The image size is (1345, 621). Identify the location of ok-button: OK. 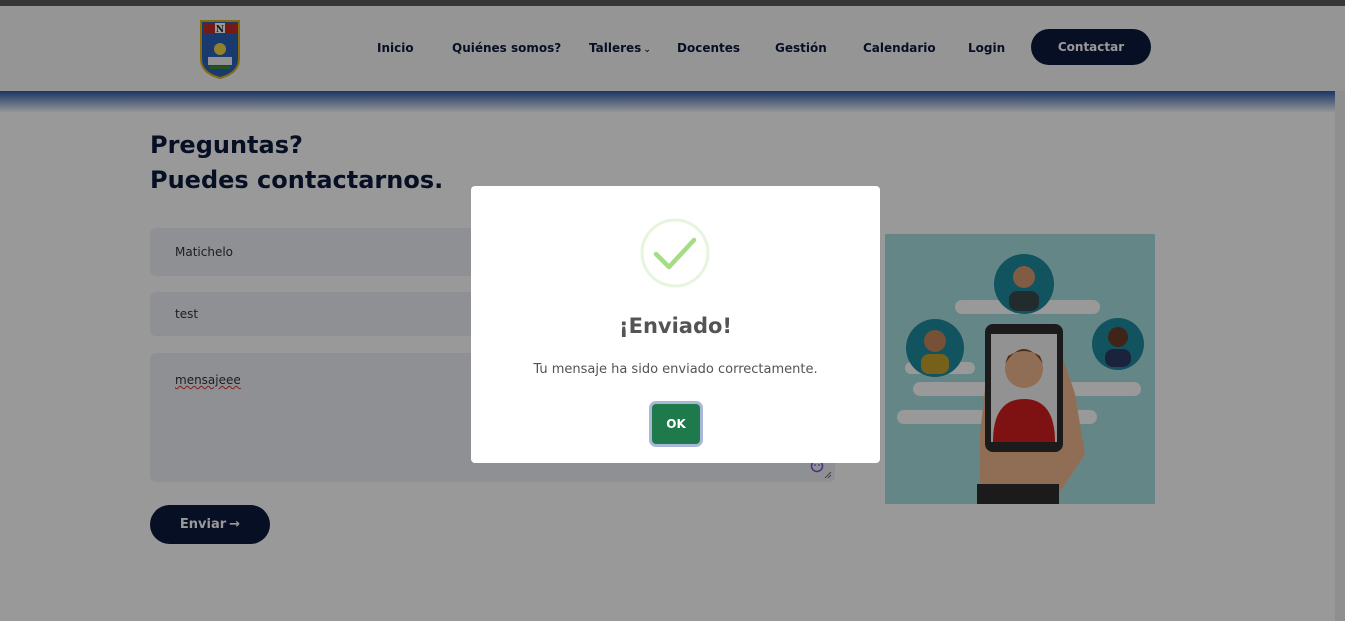
(676, 424).